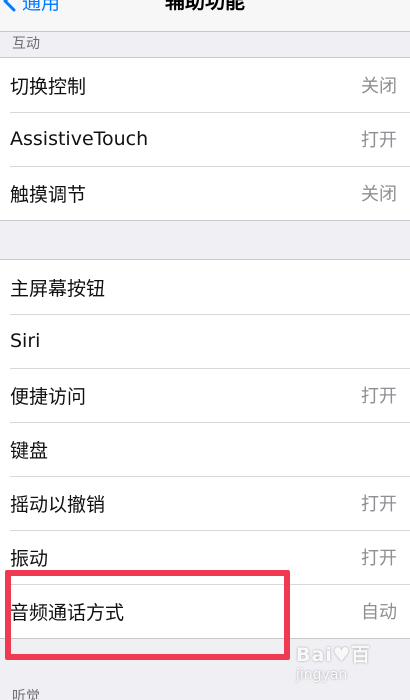 This screenshot has height=700, width=410. What do you see at coordinates (67, 612) in the screenshot?
I see `row-label: 音频通话方式` at bounding box center [67, 612].